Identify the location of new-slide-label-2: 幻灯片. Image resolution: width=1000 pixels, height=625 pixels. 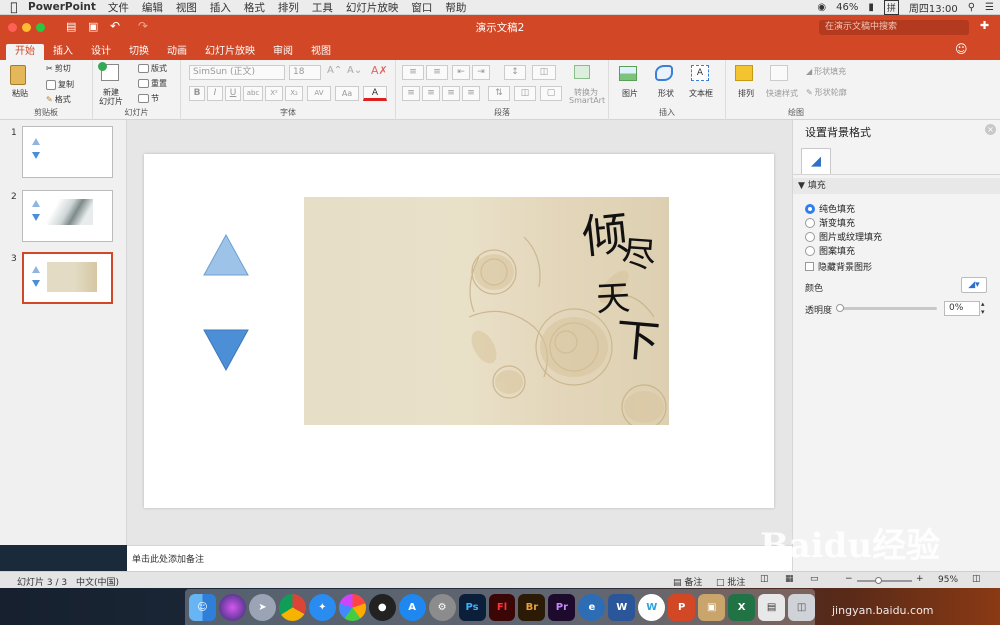
(111, 101).